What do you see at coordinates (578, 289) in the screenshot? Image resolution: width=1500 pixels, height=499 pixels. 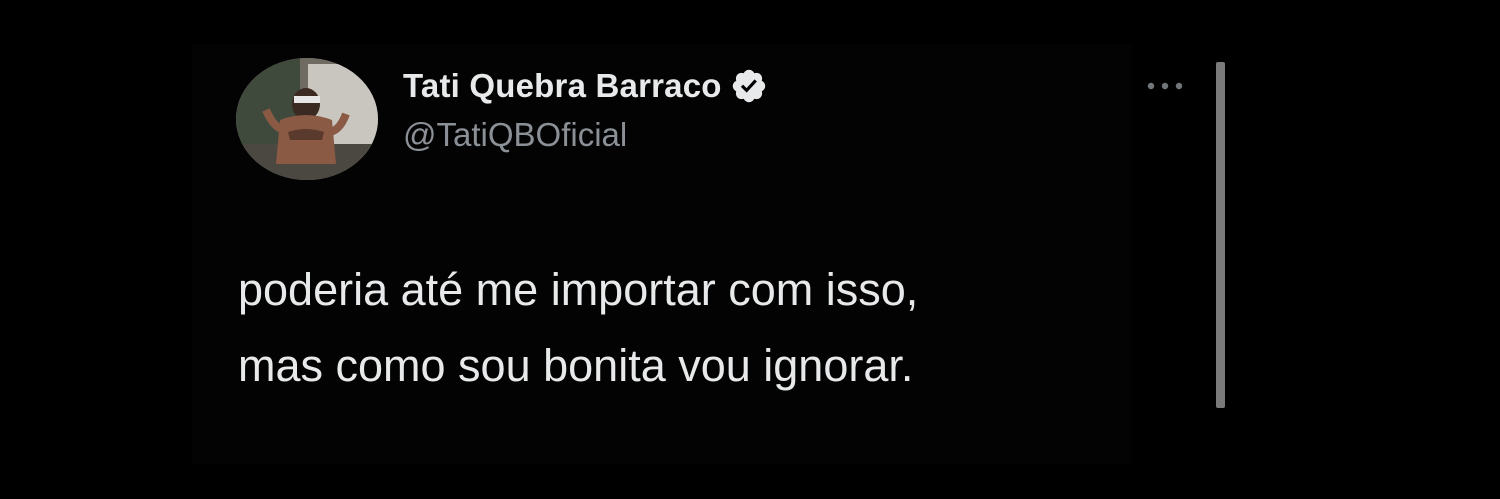 I see `tweet-text-line: poderia até me importar com isso,` at bounding box center [578, 289].